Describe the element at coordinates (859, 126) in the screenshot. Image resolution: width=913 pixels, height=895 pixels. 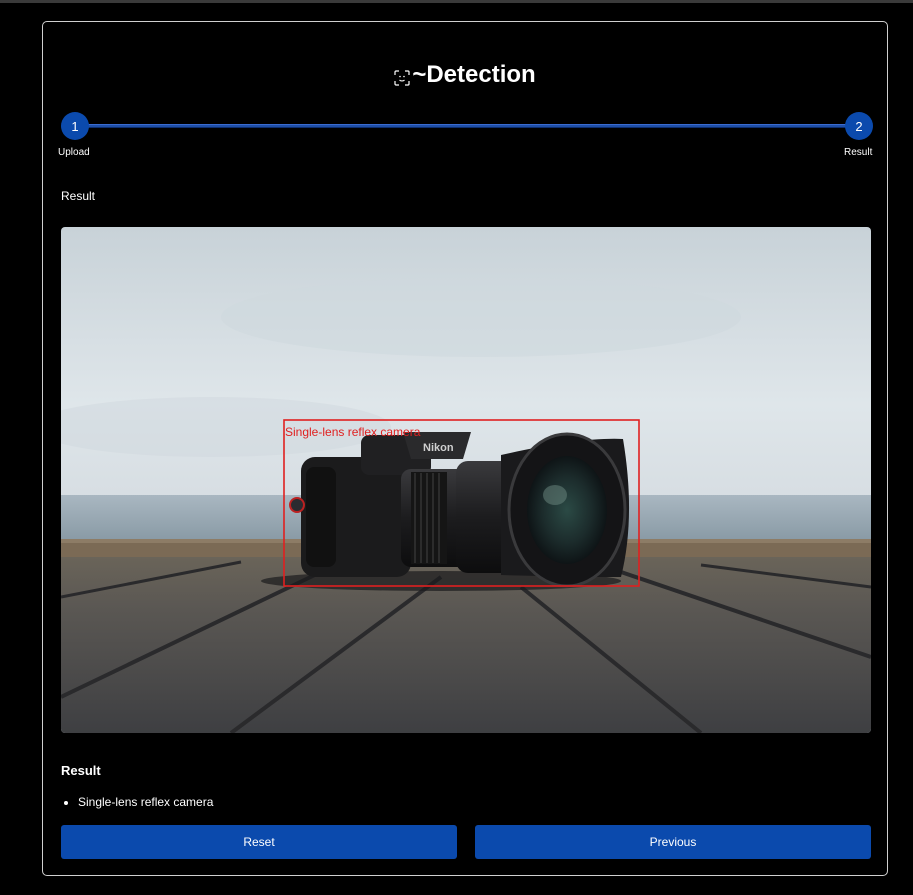
I see `step-2-indicator: 2` at that location.